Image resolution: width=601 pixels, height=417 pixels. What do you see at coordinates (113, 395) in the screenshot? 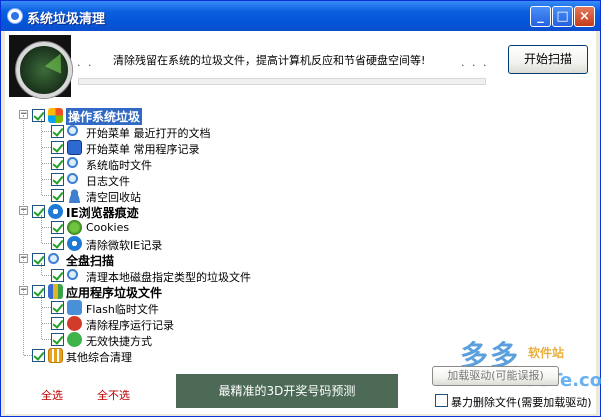
I see `select-none-link: 全不选` at bounding box center [113, 395].